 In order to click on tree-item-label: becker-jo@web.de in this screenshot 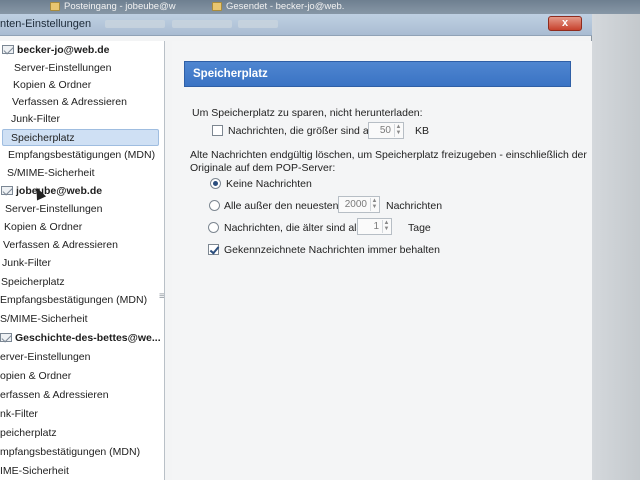, I will do `click(63, 50)`.